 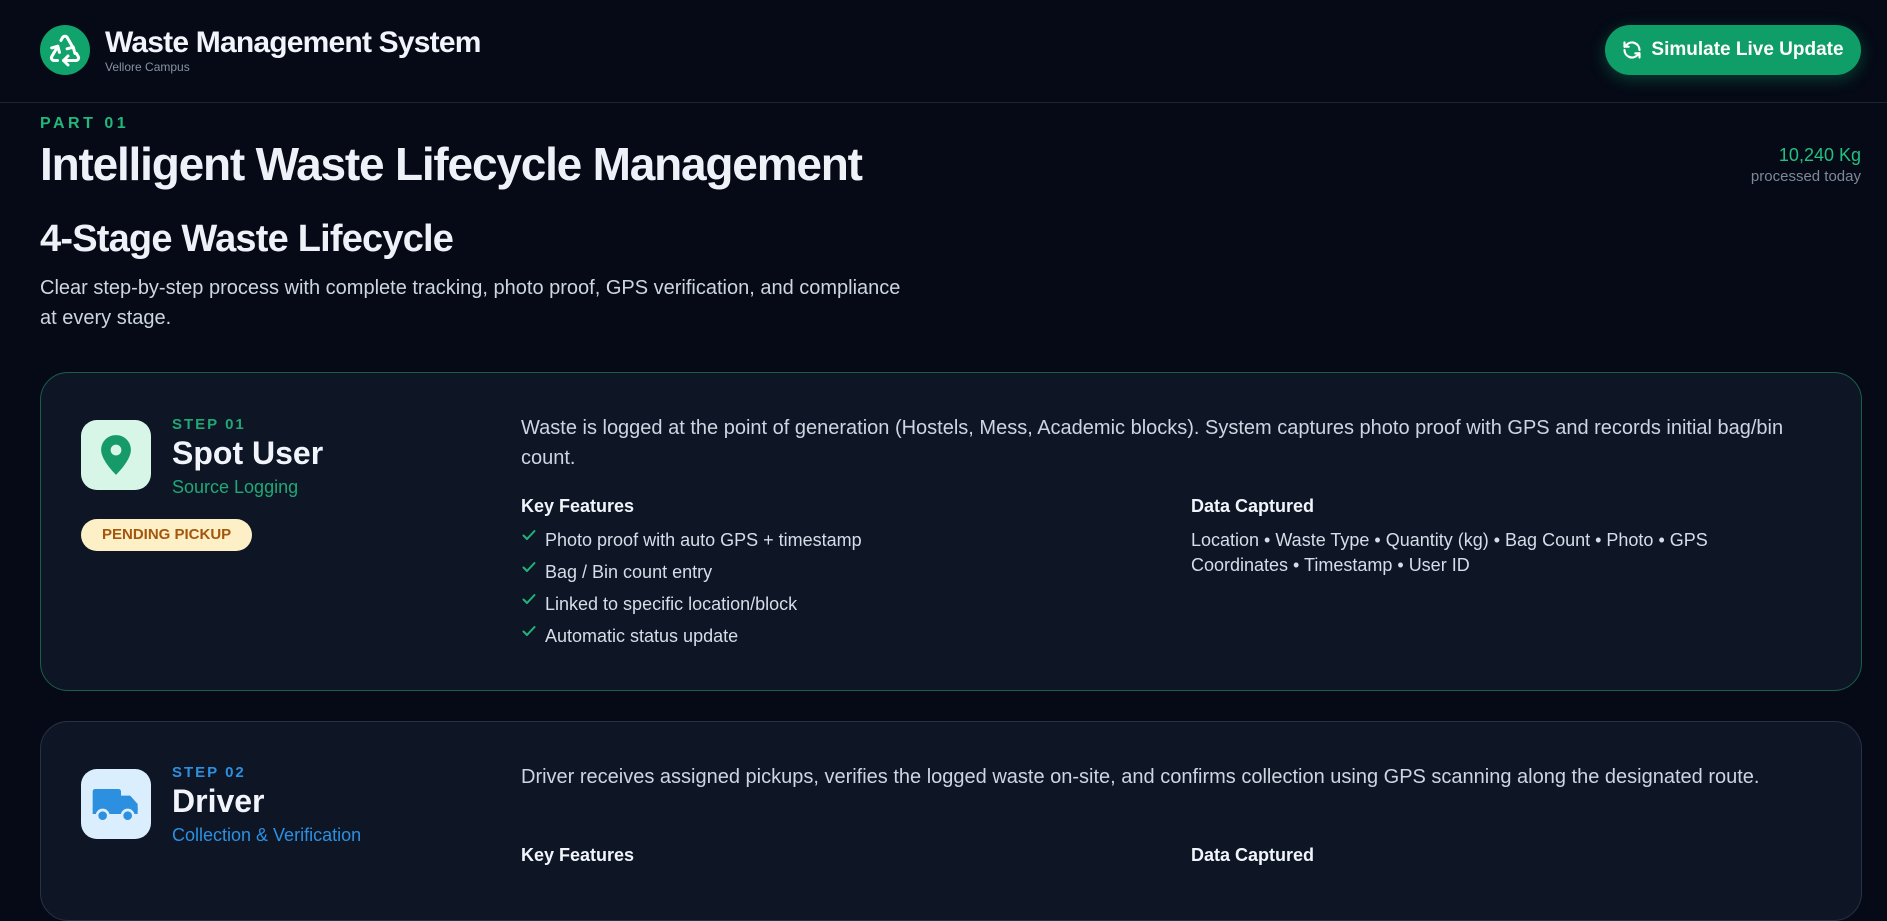 I want to click on feature-text: Automatic status update, so click(x=642, y=636).